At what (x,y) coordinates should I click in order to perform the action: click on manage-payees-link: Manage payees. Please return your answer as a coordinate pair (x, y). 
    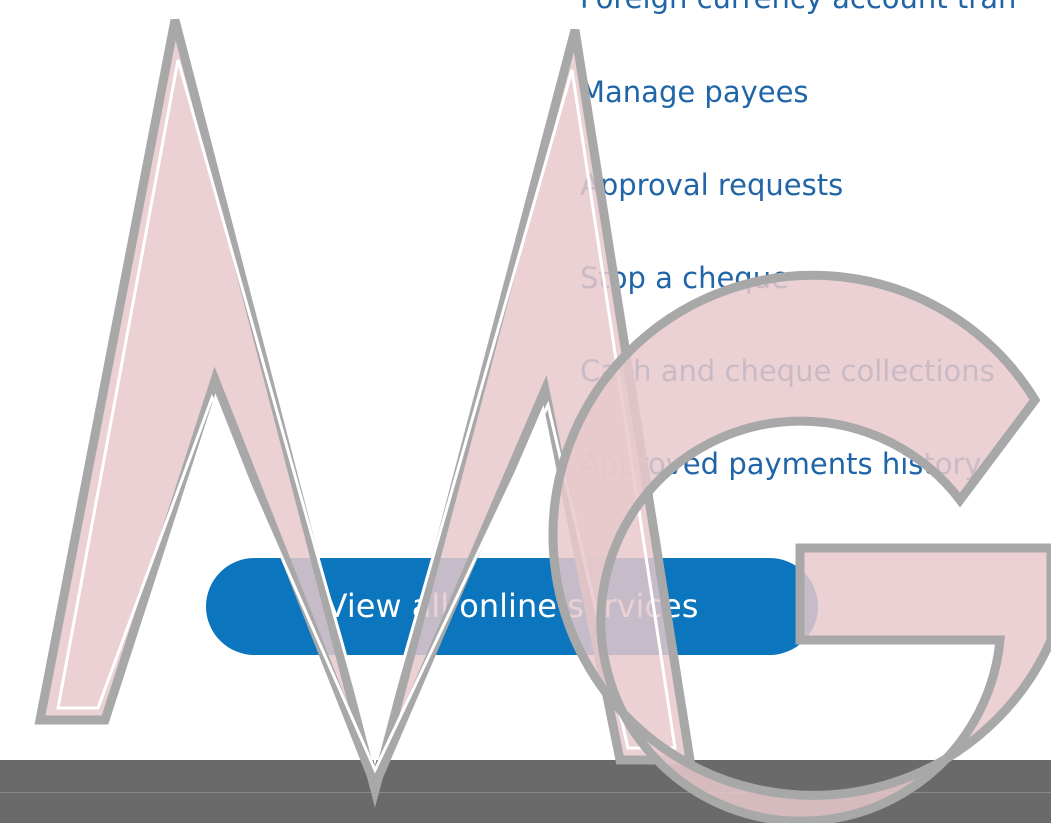
    Looking at the image, I should click on (694, 92).